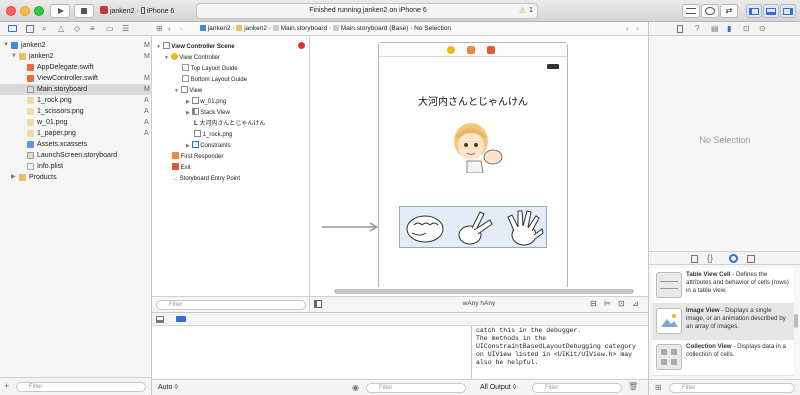 This screenshot has width=800, height=395. What do you see at coordinates (92, 28) in the screenshot?
I see `debug-navigator-icon: ≡` at bounding box center [92, 28].